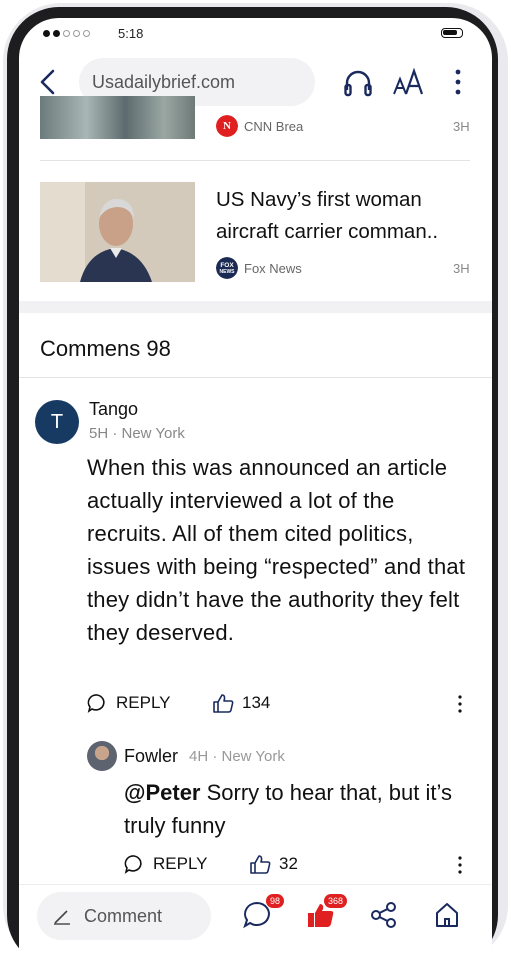 Image resolution: width=511 pixels, height=968 pixels. I want to click on battery-icon, so click(452, 33).